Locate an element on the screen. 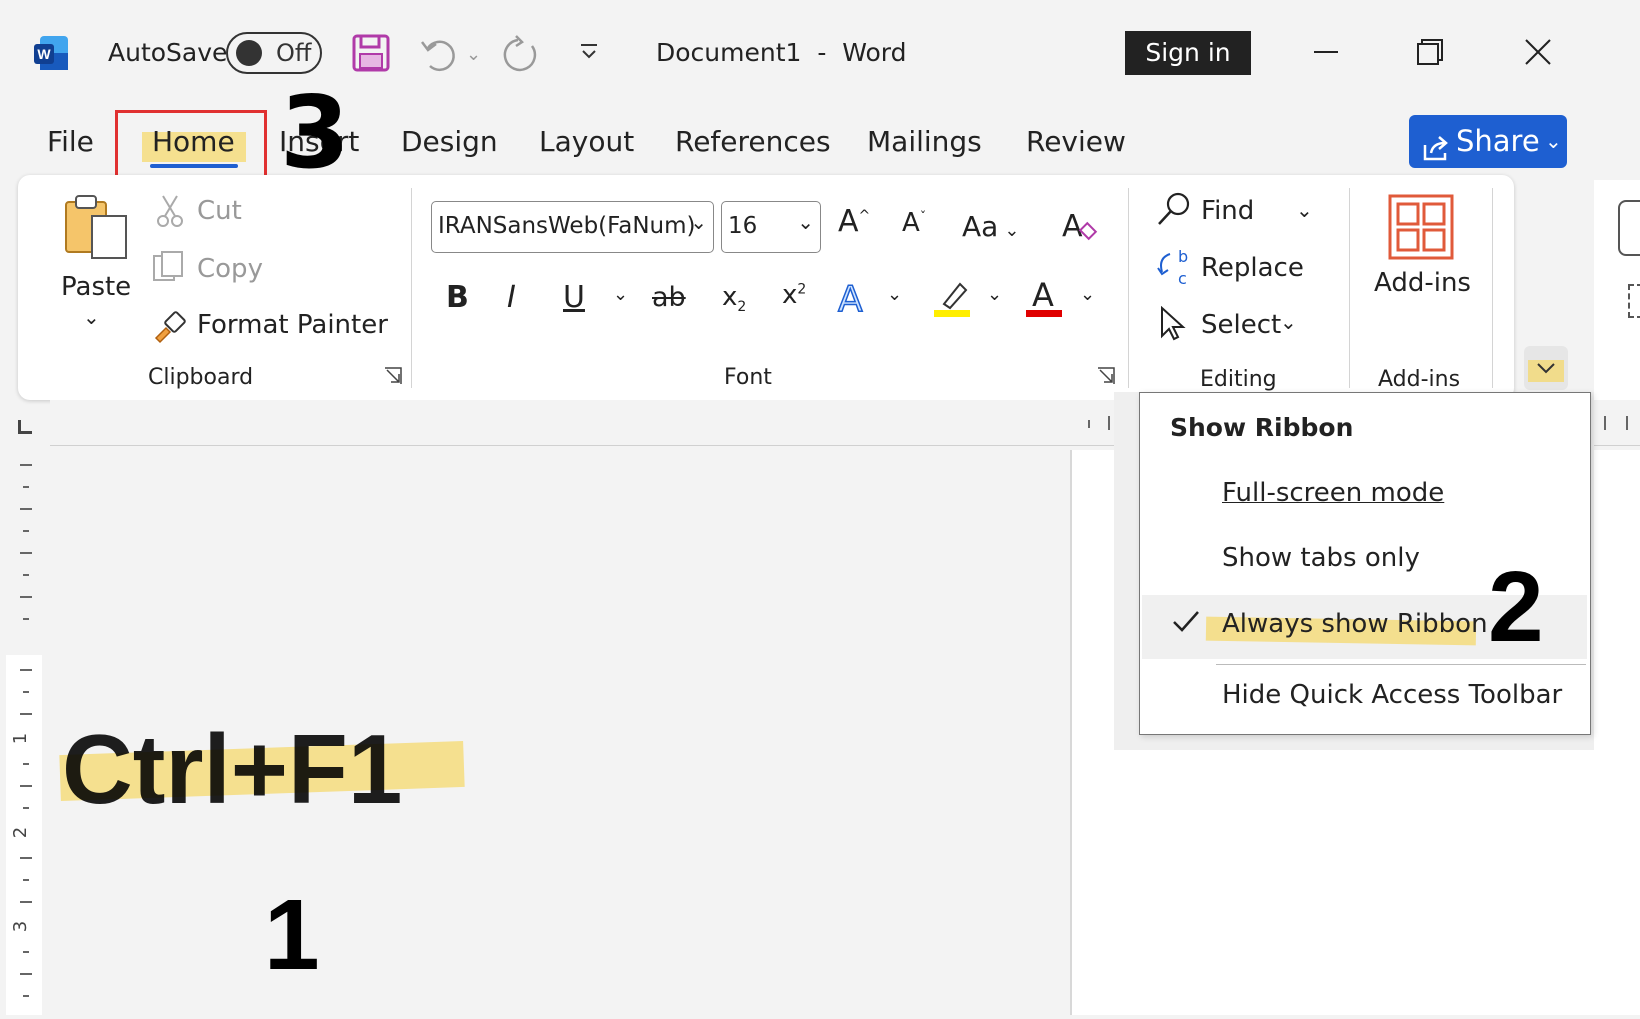 The height and width of the screenshot is (1019, 1640). grow-font-icon: A^ is located at coordinates (854, 221).